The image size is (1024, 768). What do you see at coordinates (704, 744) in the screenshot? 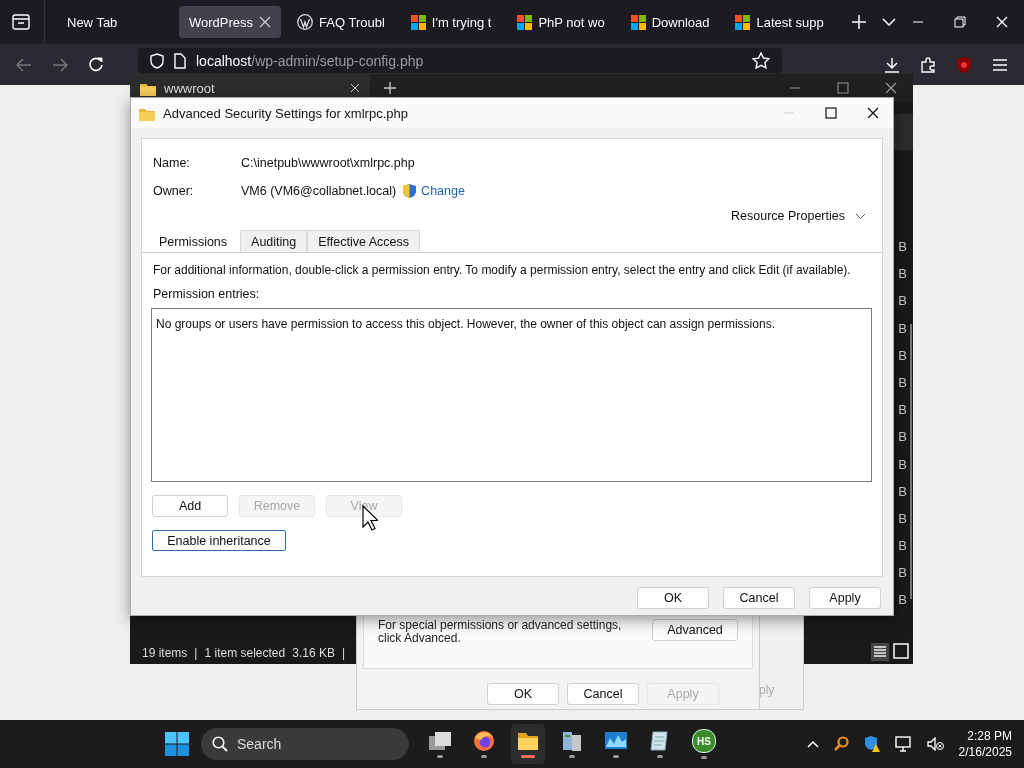
I see `taskbar-app: HS` at bounding box center [704, 744].